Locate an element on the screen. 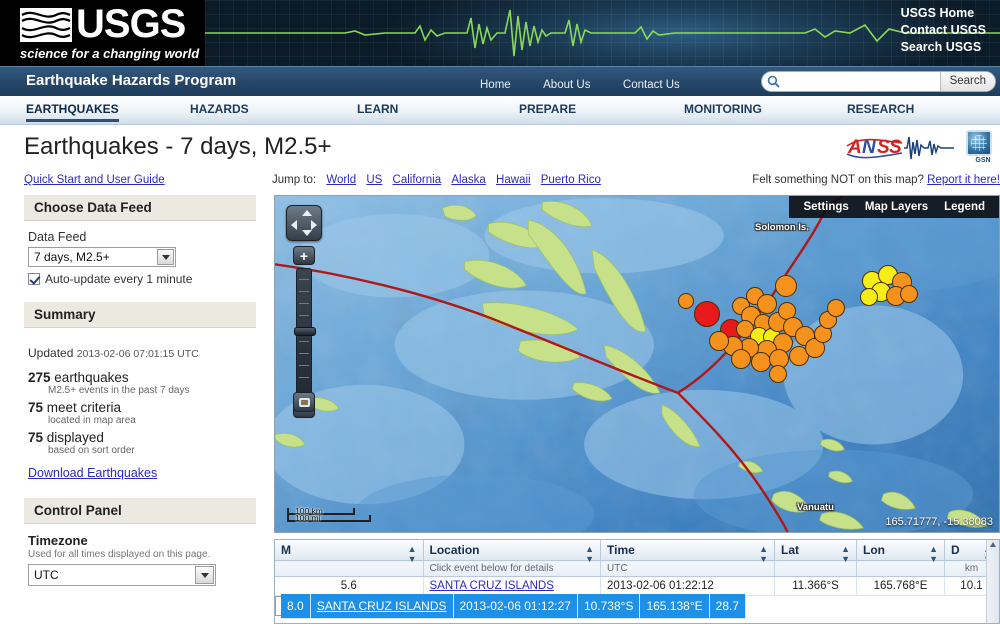 The width and height of the screenshot is (1000, 628). table-header-row: M▲▼ Location▲▼ Time▲▼ Lat▲▼ Lon▲▼ D▲▼ is located at coordinates (637, 552).